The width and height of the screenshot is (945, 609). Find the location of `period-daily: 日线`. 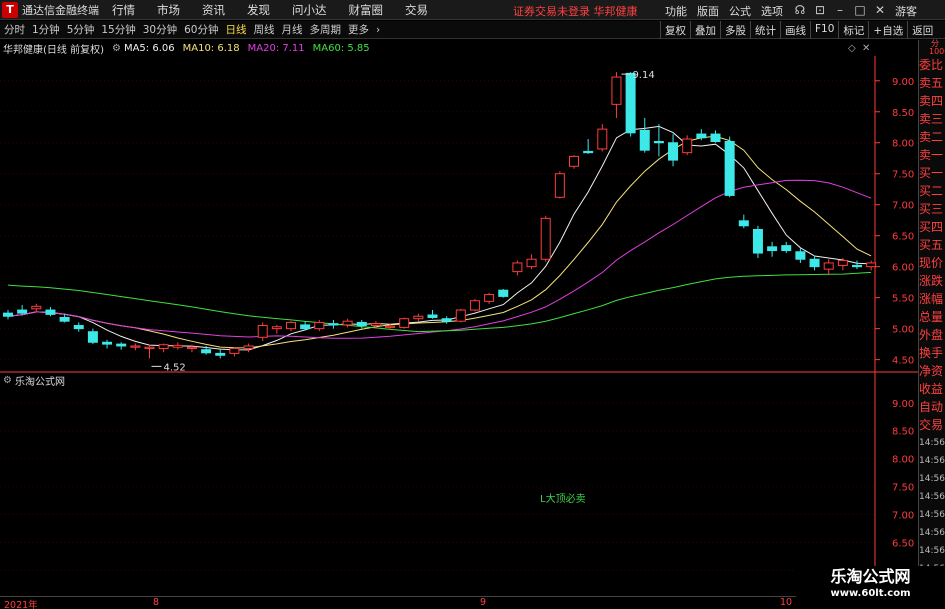

period-daily: 日线 is located at coordinates (236, 29).